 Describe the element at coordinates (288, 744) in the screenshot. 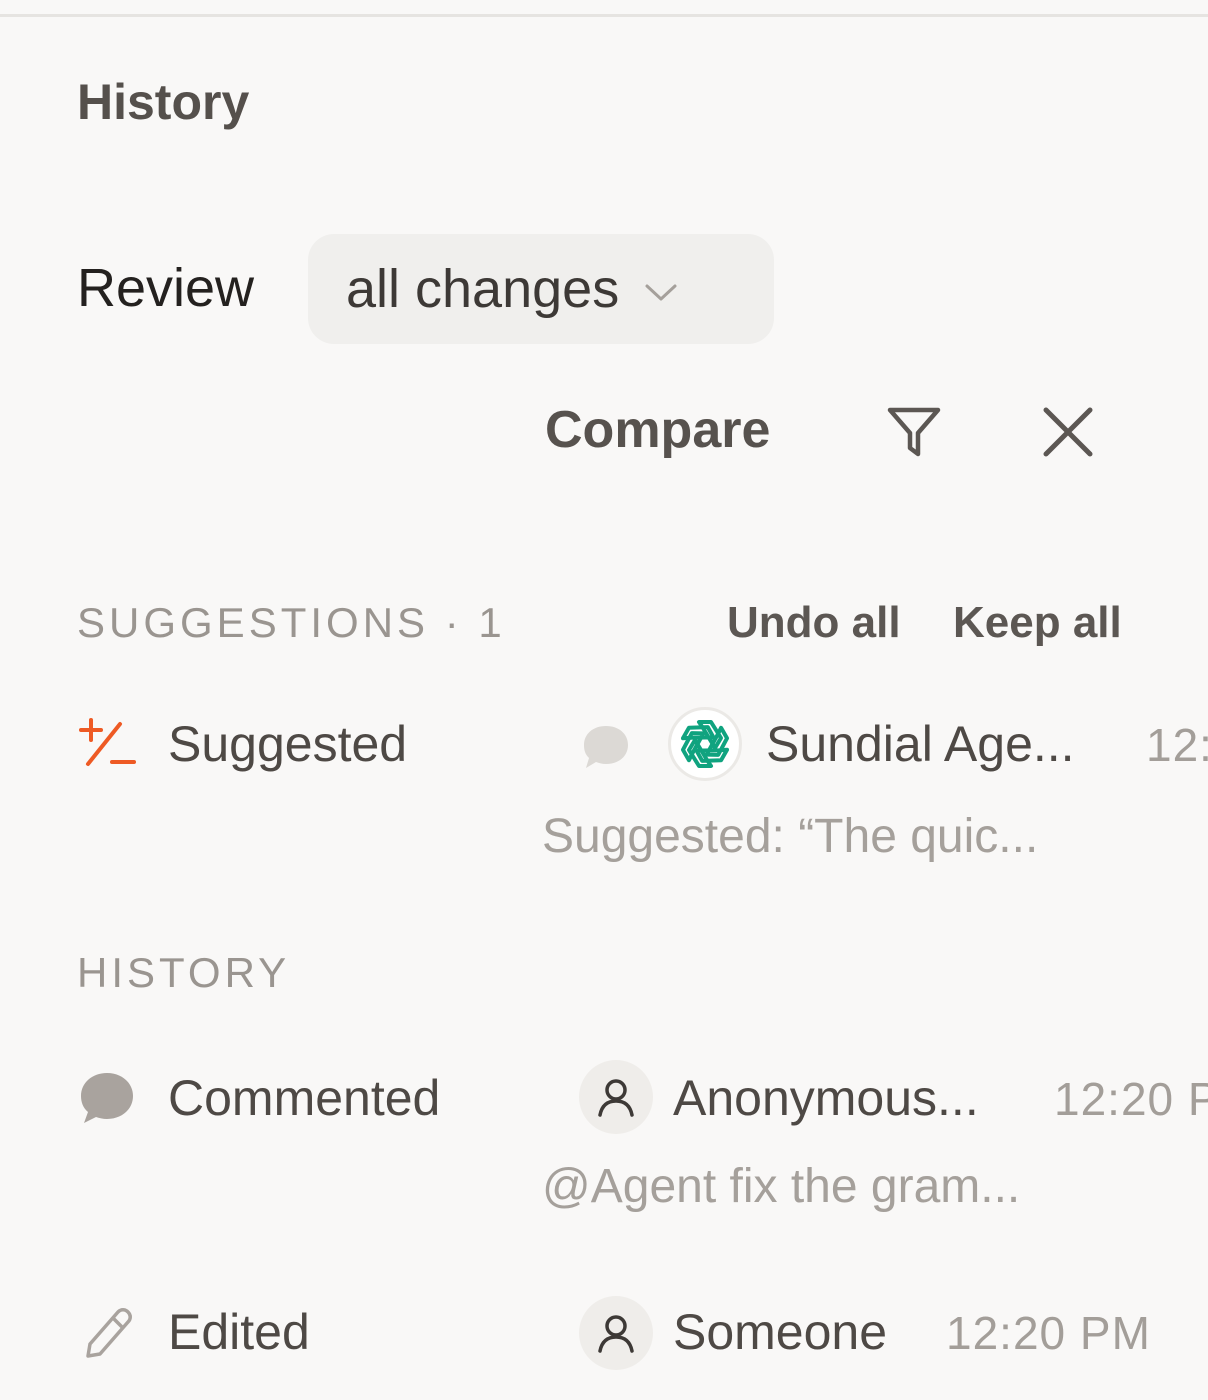

I see `suggestion-type: Suggested` at that location.